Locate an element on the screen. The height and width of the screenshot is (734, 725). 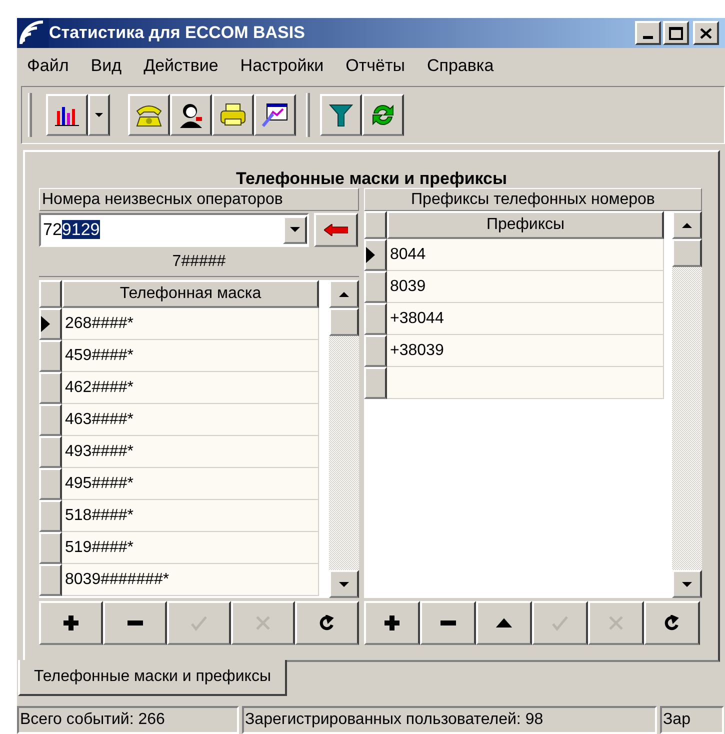
tab: Телефонные маски и префиксы is located at coordinates (152, 678).